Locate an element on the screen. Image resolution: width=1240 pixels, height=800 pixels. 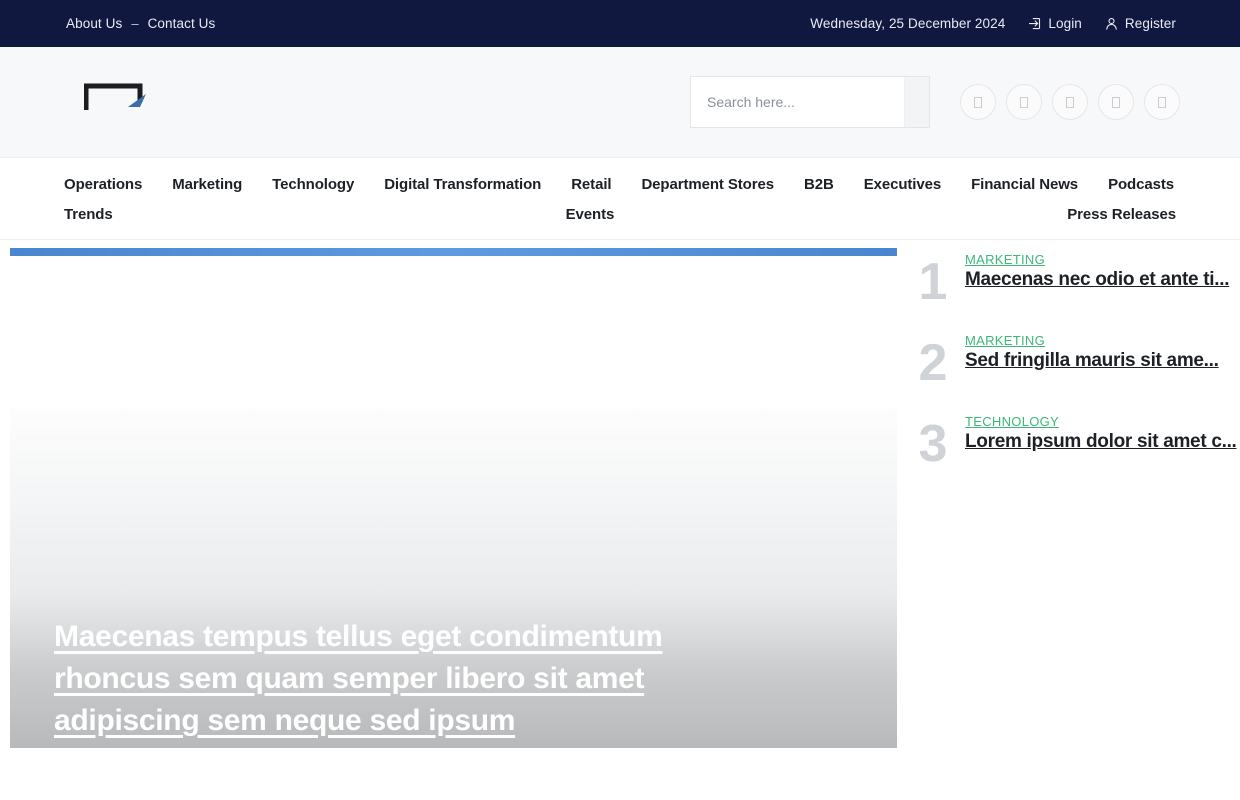
user-icon is located at coordinates (1111, 23).